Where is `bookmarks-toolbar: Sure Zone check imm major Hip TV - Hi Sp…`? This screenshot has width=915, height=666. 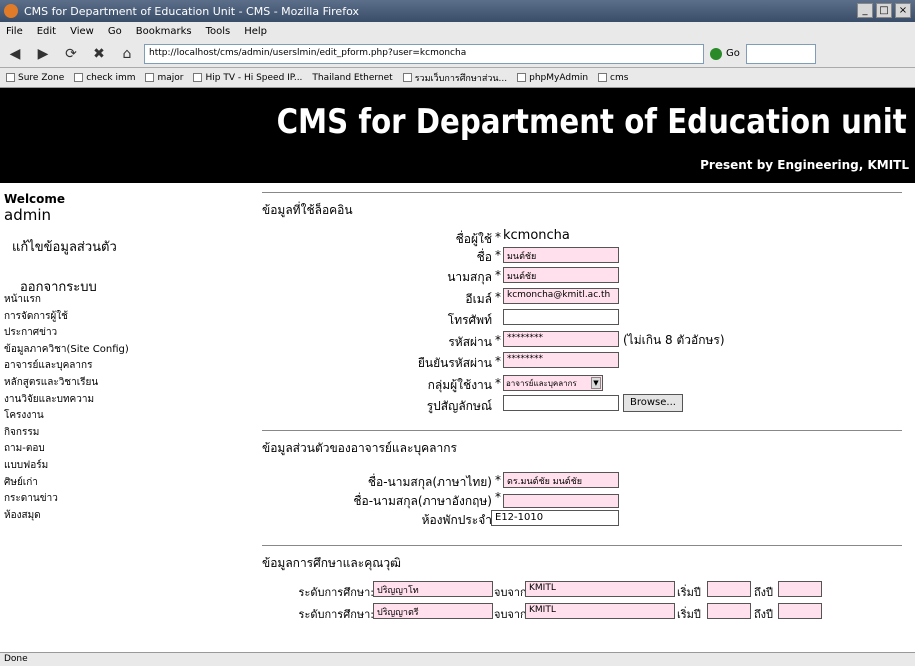 bookmarks-toolbar: Sure Zone check imm major Hip TV - Hi Sp… is located at coordinates (457, 78).